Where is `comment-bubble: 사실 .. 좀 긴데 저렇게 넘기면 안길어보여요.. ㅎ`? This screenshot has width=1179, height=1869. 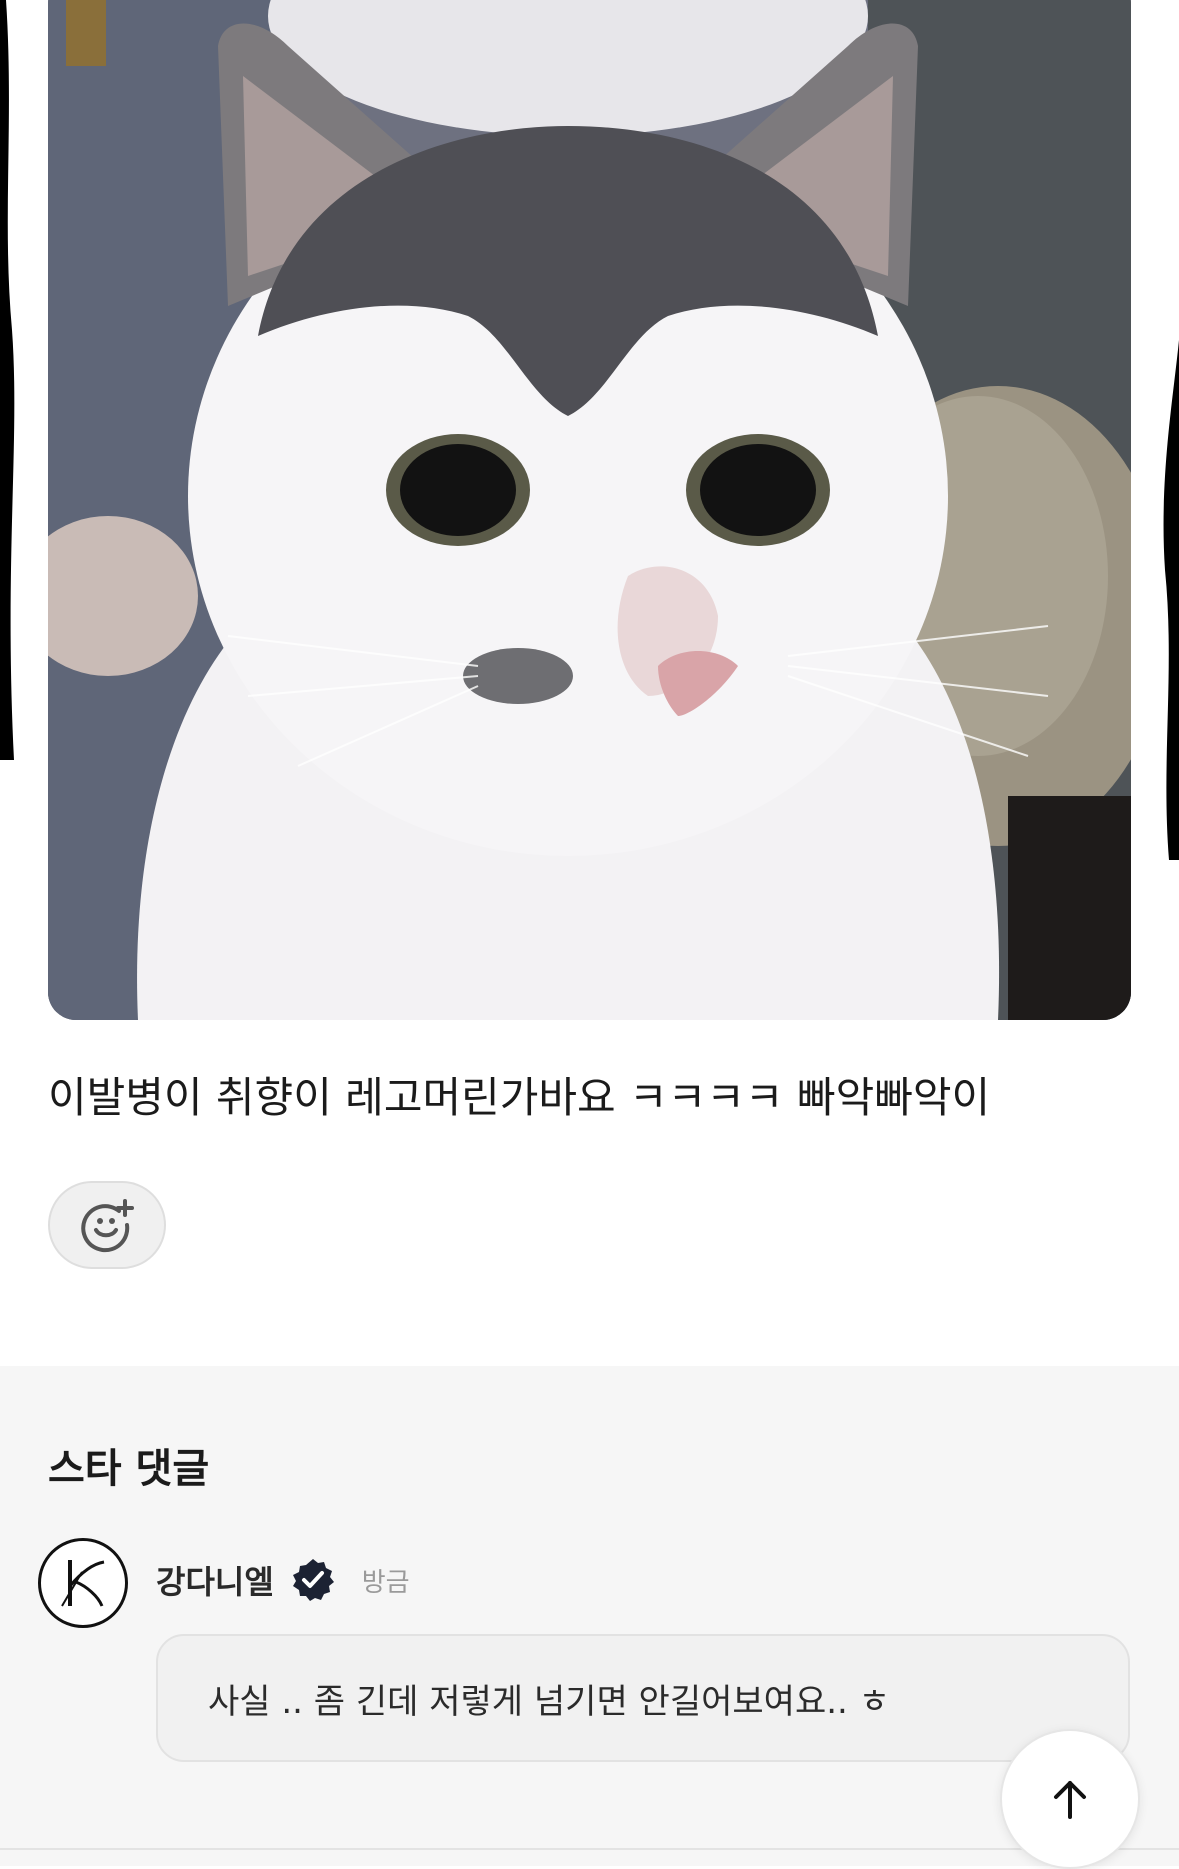 comment-bubble: 사실 .. 좀 긴데 저렇게 넘기면 안길어보여요.. ㅎ is located at coordinates (643, 1698).